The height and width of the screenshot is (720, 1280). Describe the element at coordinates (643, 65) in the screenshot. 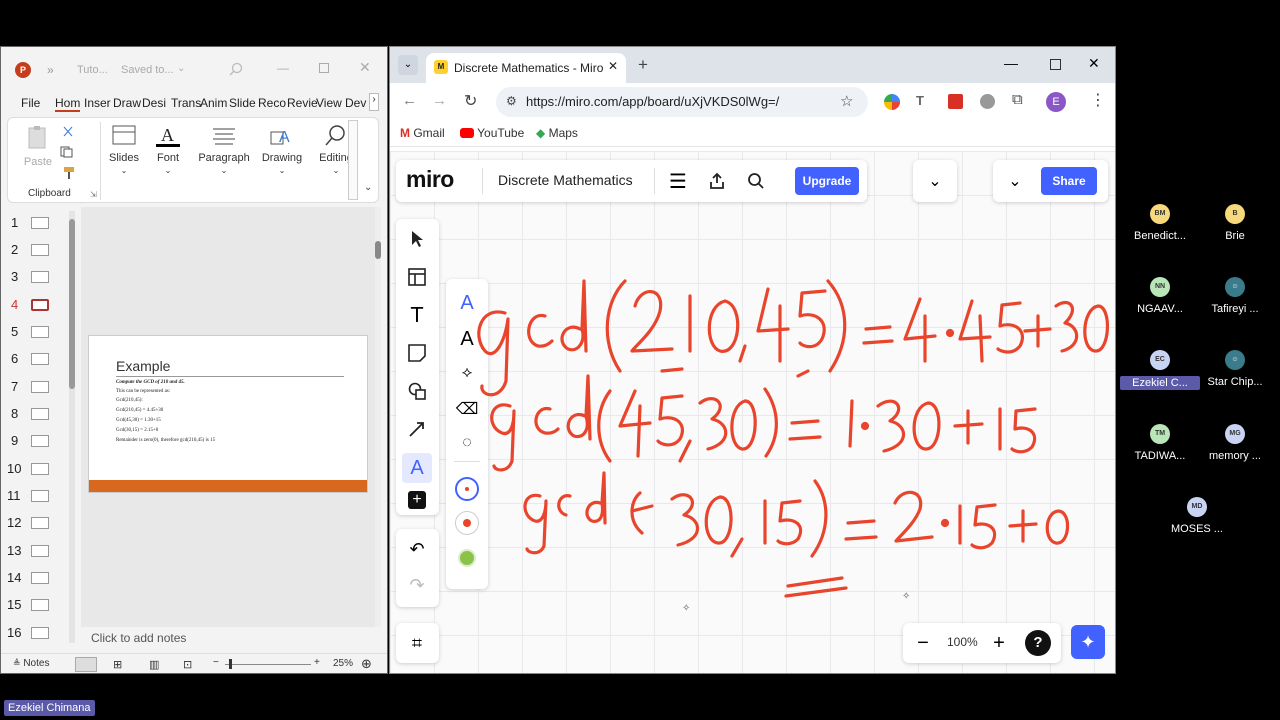

I see `new-tab-icon: +` at that location.